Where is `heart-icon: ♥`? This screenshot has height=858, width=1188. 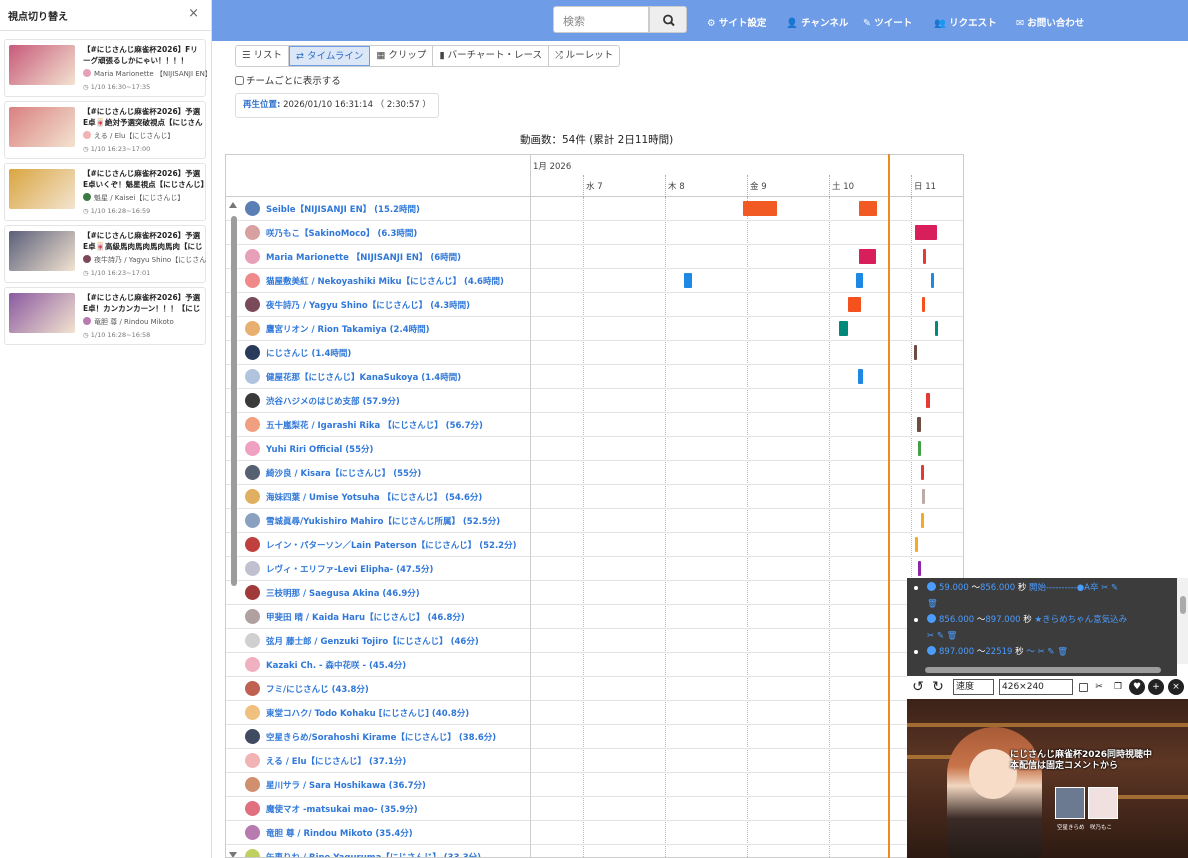
heart-icon: ♥ is located at coordinates (1137, 687).